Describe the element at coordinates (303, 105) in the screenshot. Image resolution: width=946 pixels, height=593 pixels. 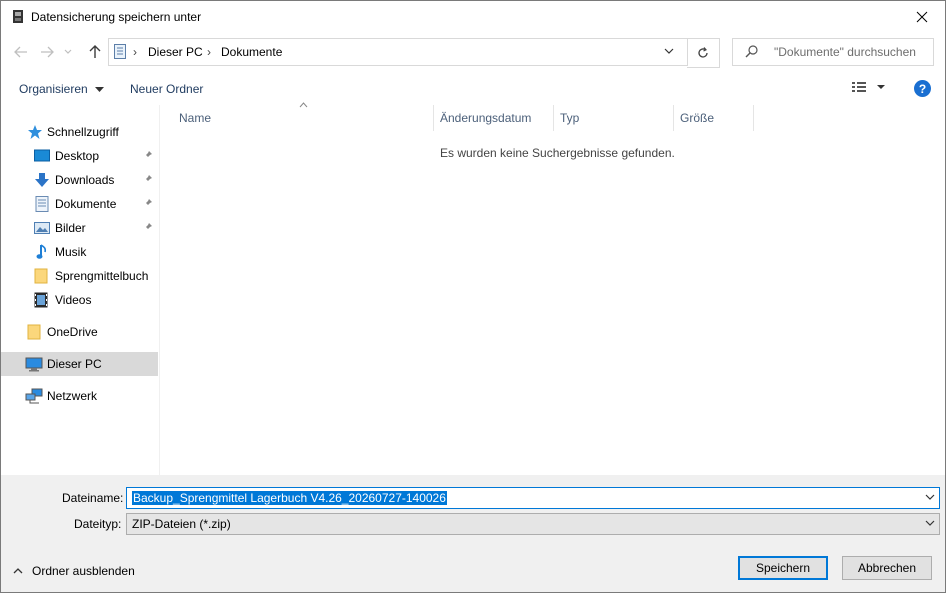
I see `sort-ascending-icon` at that location.